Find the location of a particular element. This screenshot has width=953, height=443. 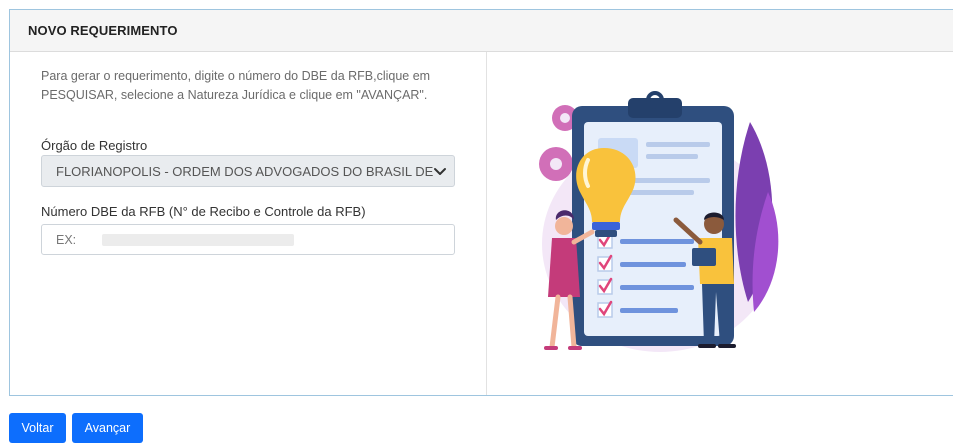

redacted-value is located at coordinates (198, 240).